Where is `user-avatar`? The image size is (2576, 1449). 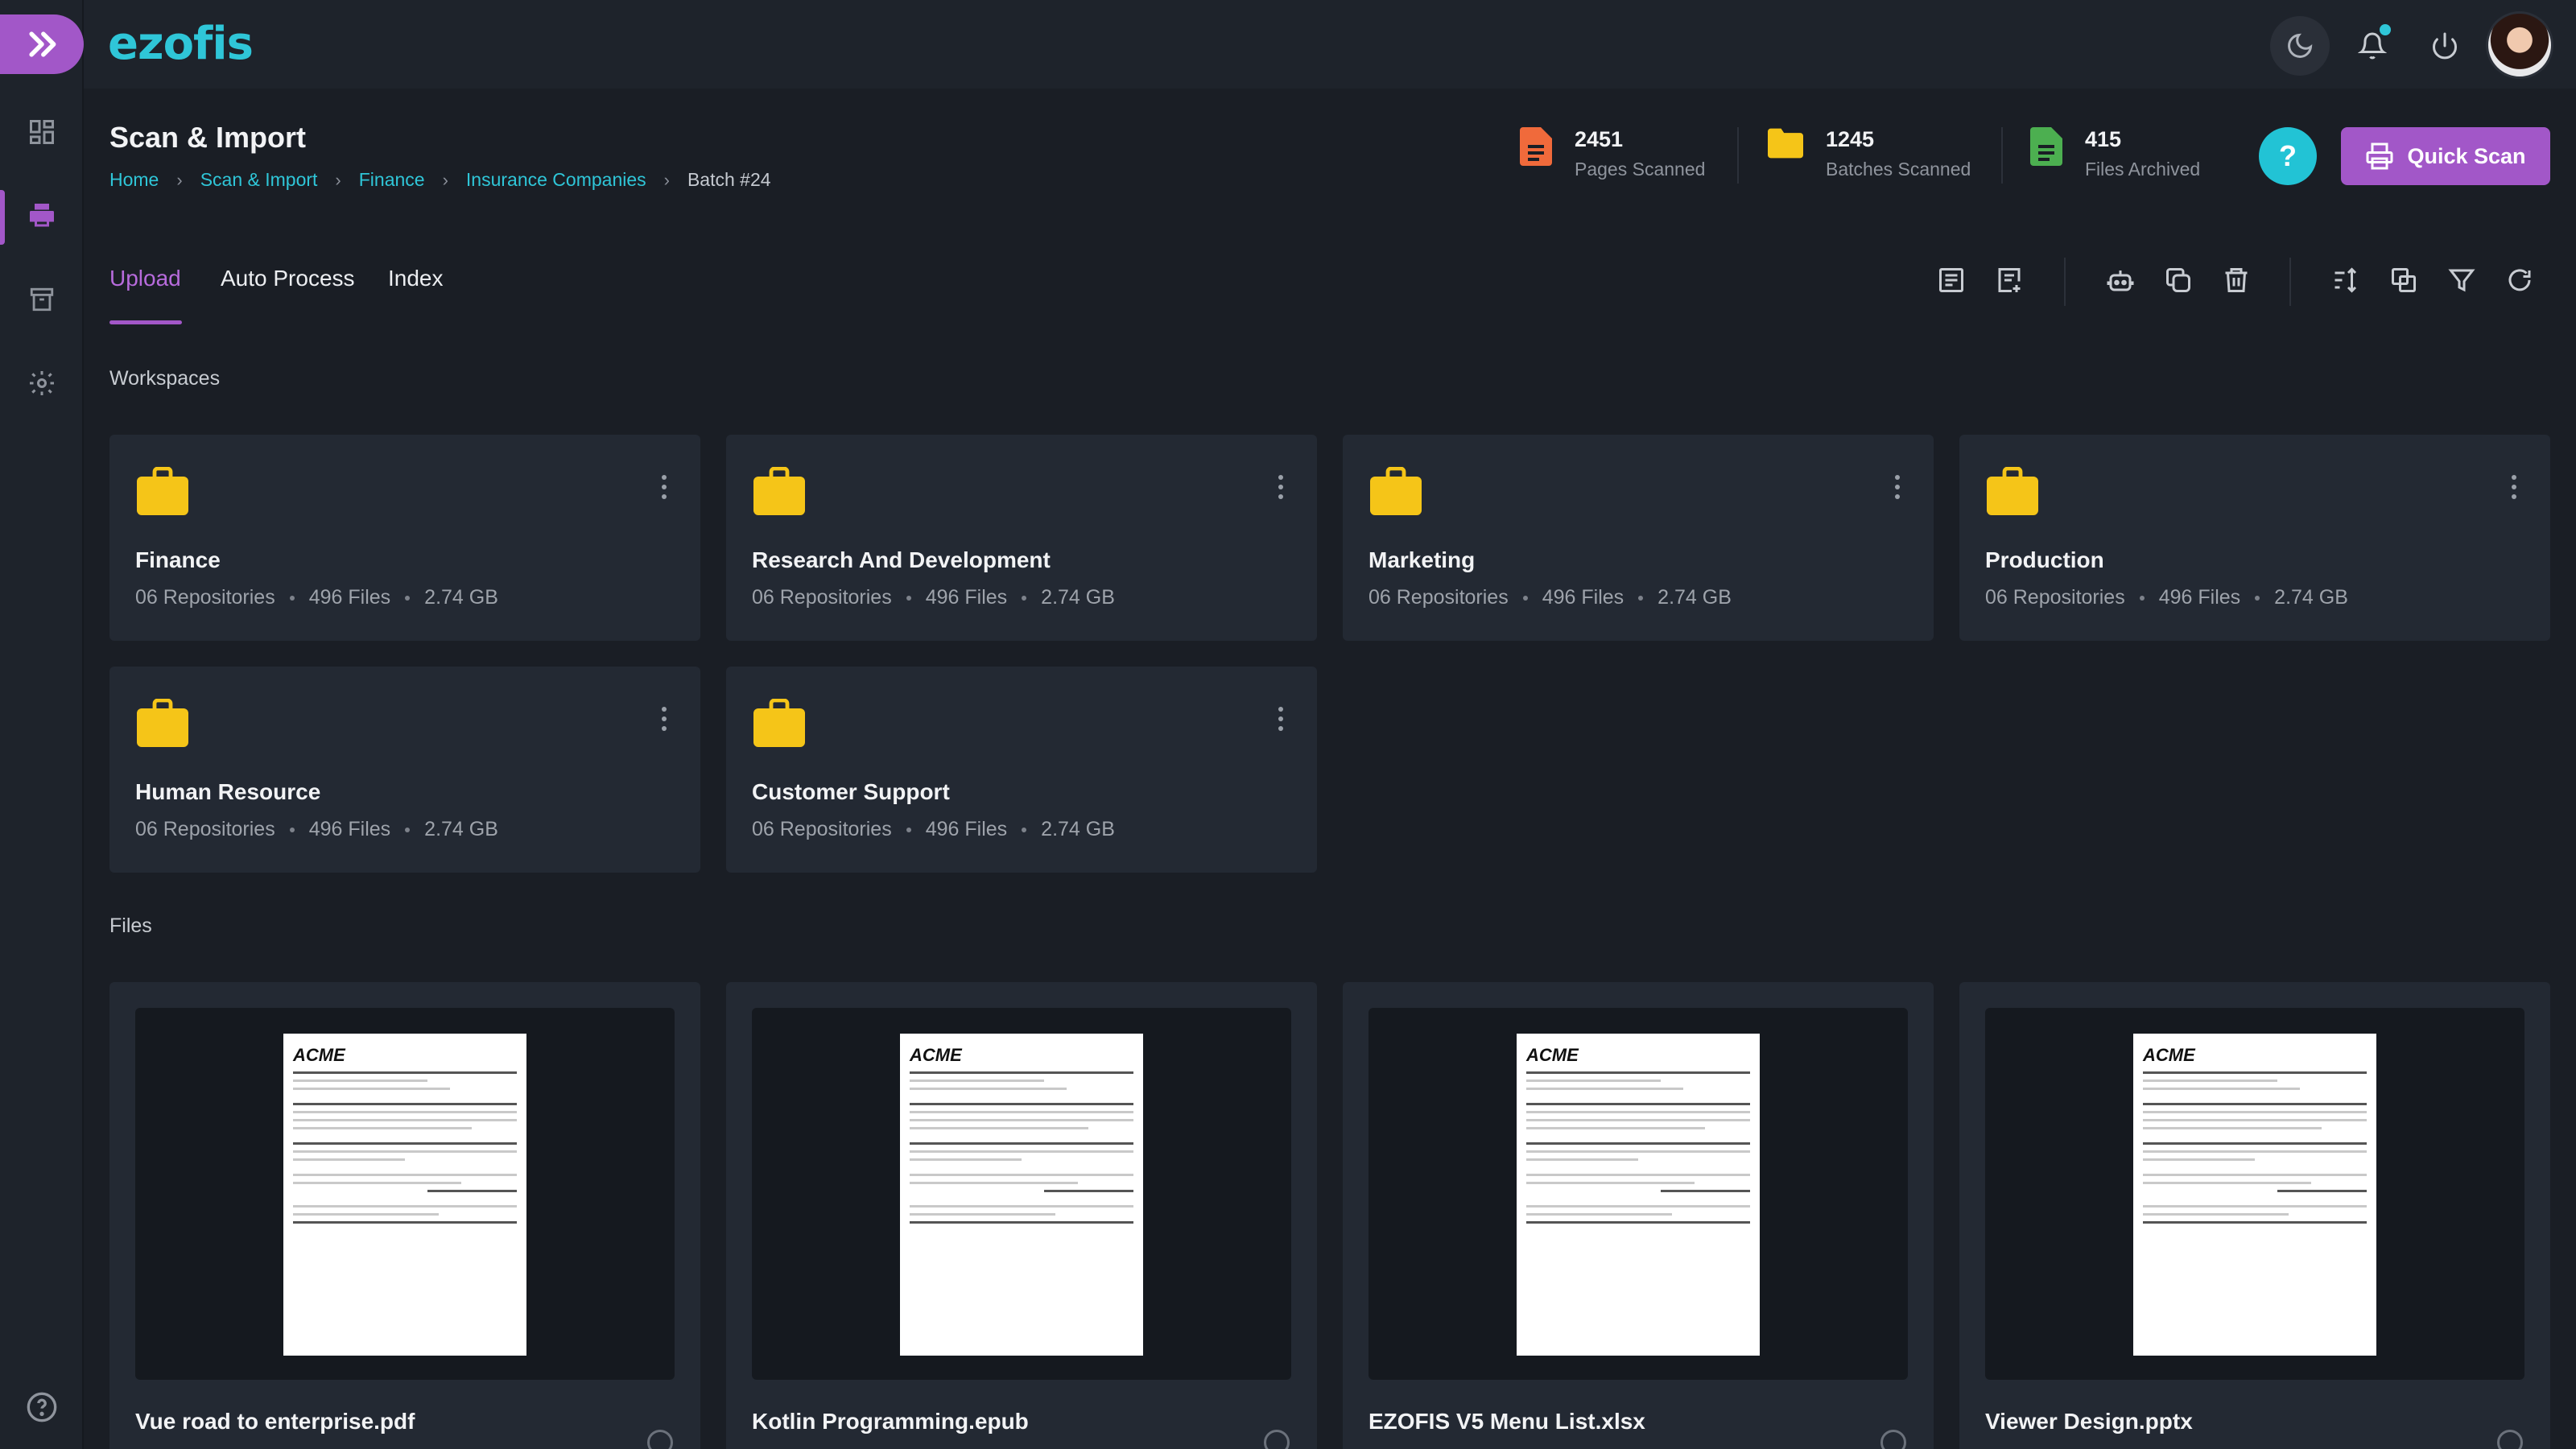
user-avatar is located at coordinates (2519, 45).